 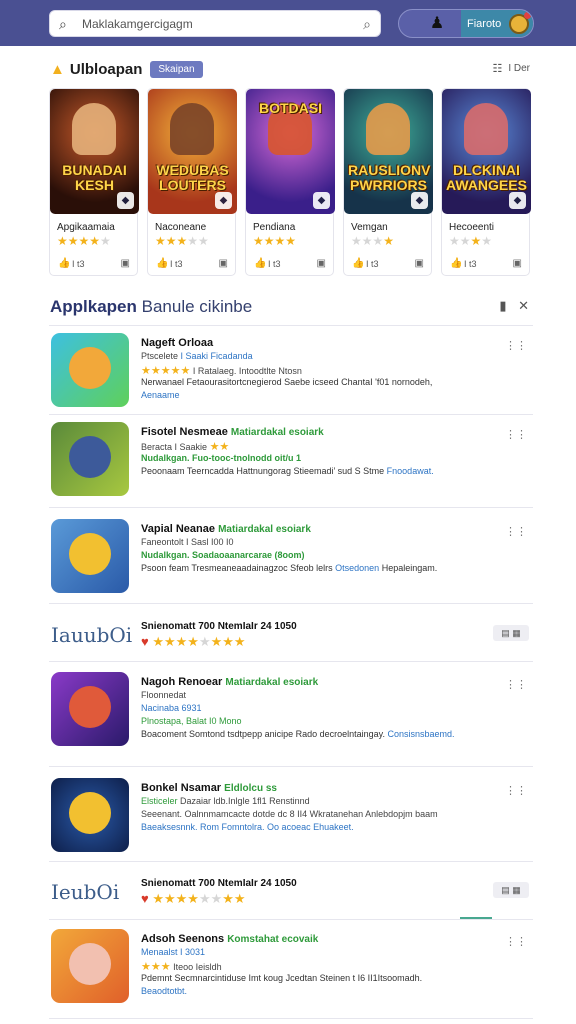 I want to click on promo-rating: ♥ ★★★★★★★★, so click(x=193, y=898).